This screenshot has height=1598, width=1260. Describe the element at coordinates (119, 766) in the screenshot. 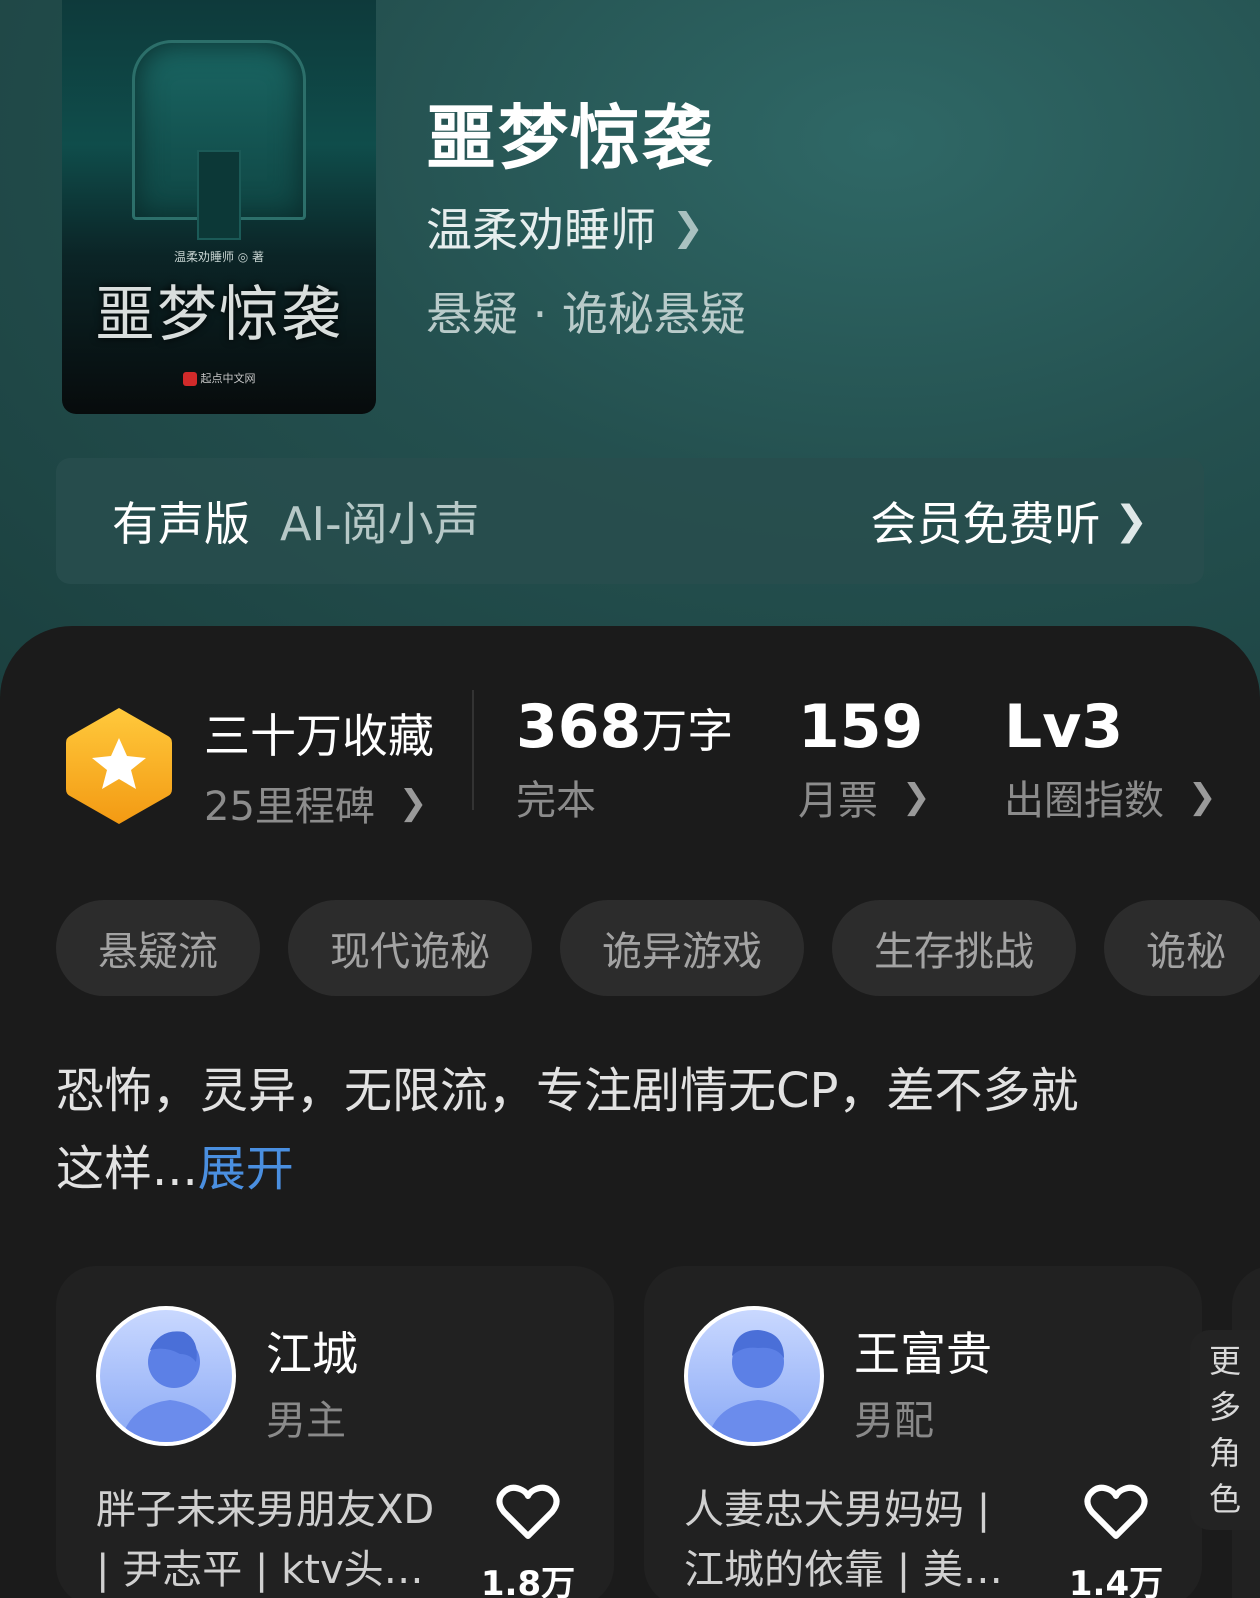

I see `star-badge-icon` at that location.